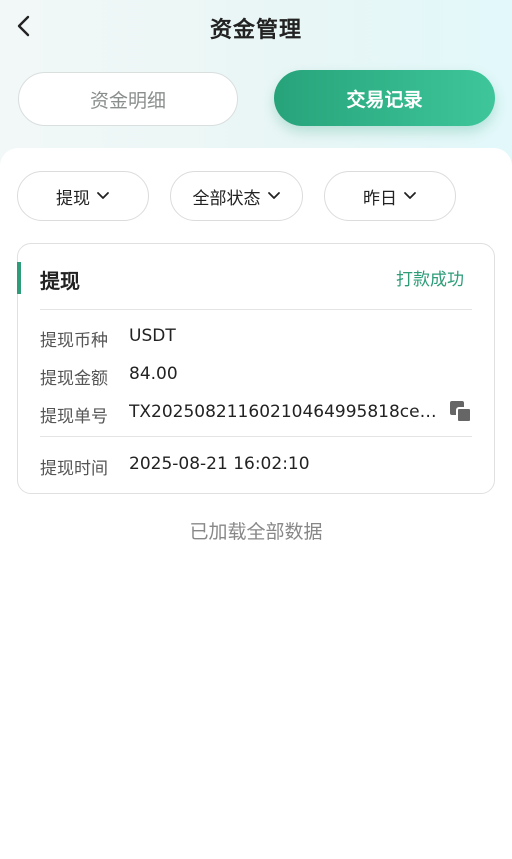 This screenshot has width=512, height=859. I want to click on amount-label: 提现金额, so click(74, 379).